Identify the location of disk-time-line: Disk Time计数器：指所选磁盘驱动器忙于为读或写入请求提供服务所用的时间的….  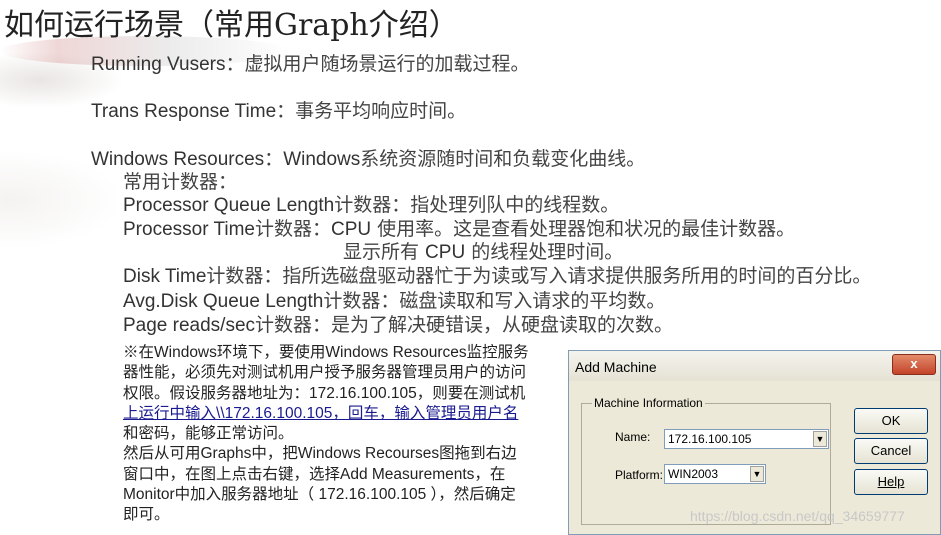
(497, 274).